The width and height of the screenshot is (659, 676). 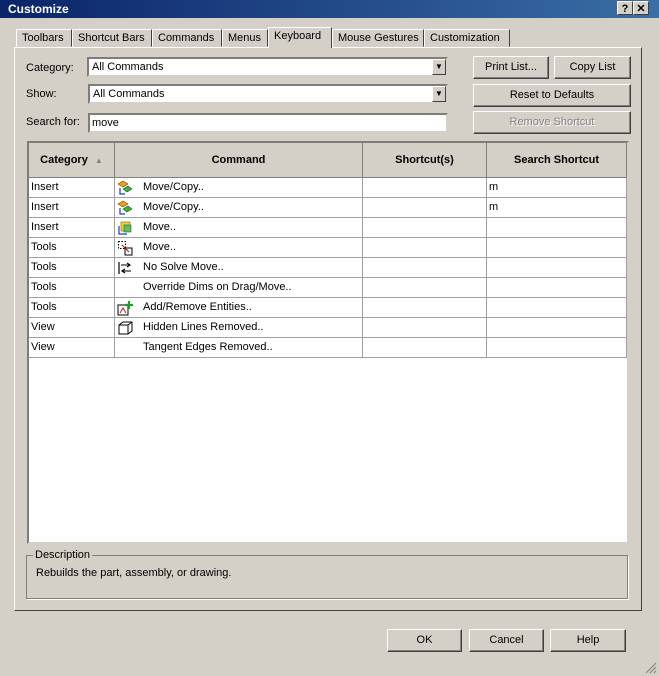 What do you see at coordinates (592, 67) in the screenshot?
I see `copy-list-button: Copy List` at bounding box center [592, 67].